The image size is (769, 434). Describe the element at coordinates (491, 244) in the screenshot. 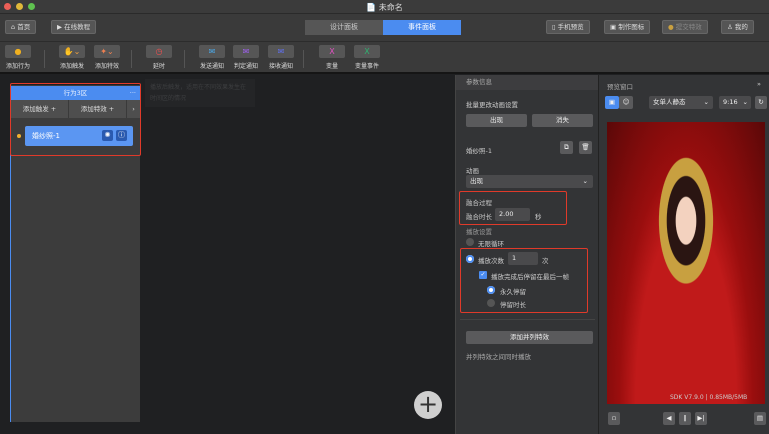

I see `infinite-loop-label: 无限循环` at that location.